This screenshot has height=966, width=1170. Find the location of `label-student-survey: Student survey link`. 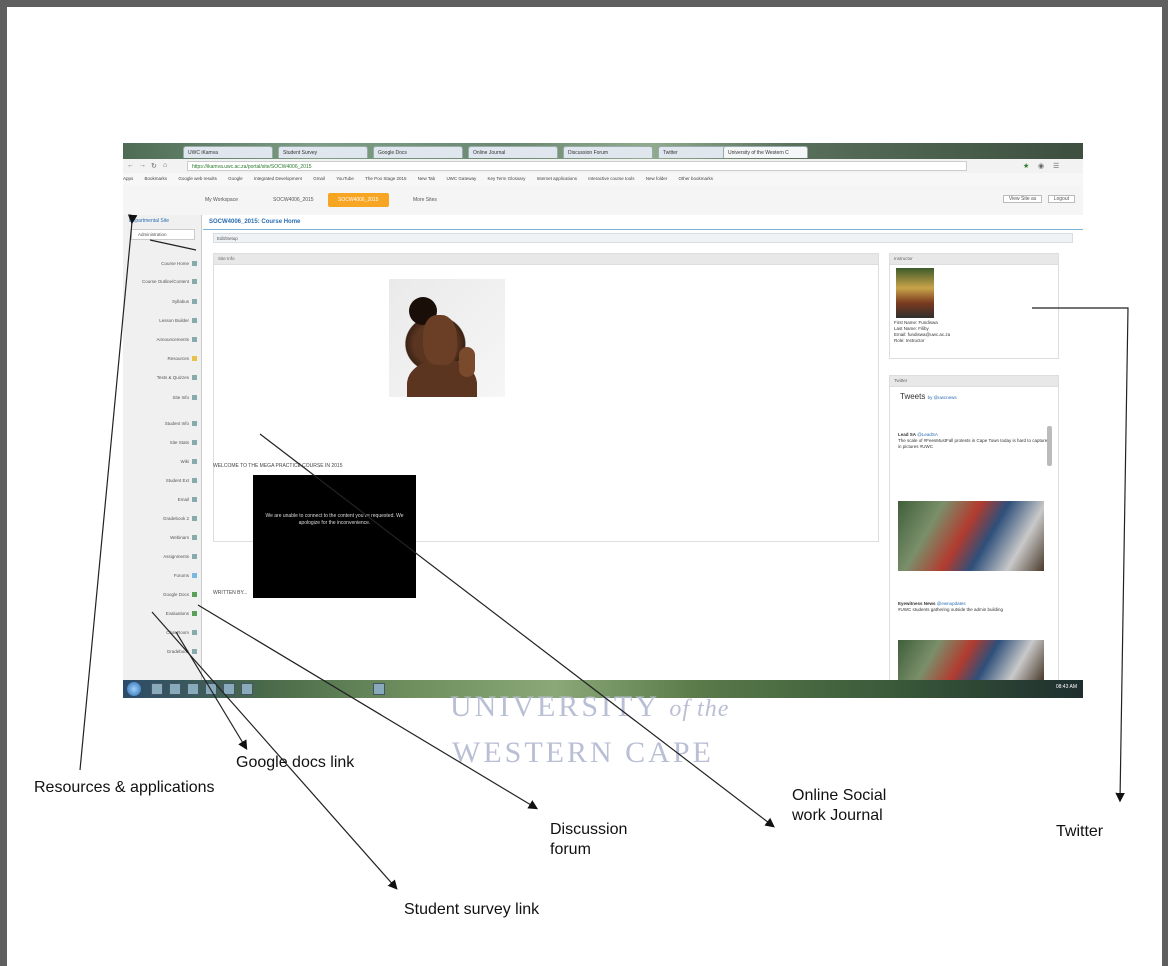

label-student-survey: Student survey link is located at coordinates (472, 909).